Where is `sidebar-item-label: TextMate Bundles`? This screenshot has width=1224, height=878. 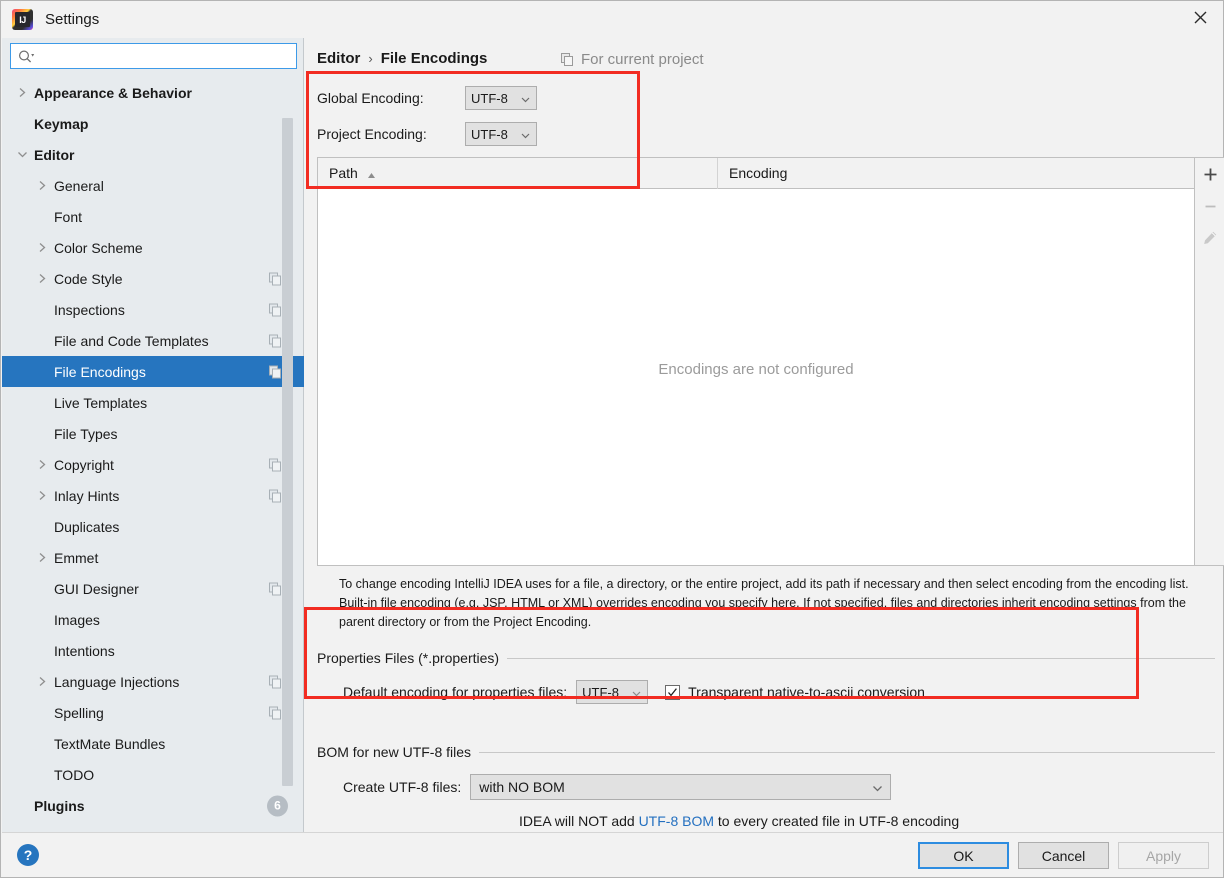 sidebar-item-label: TextMate Bundles is located at coordinates (110, 743).